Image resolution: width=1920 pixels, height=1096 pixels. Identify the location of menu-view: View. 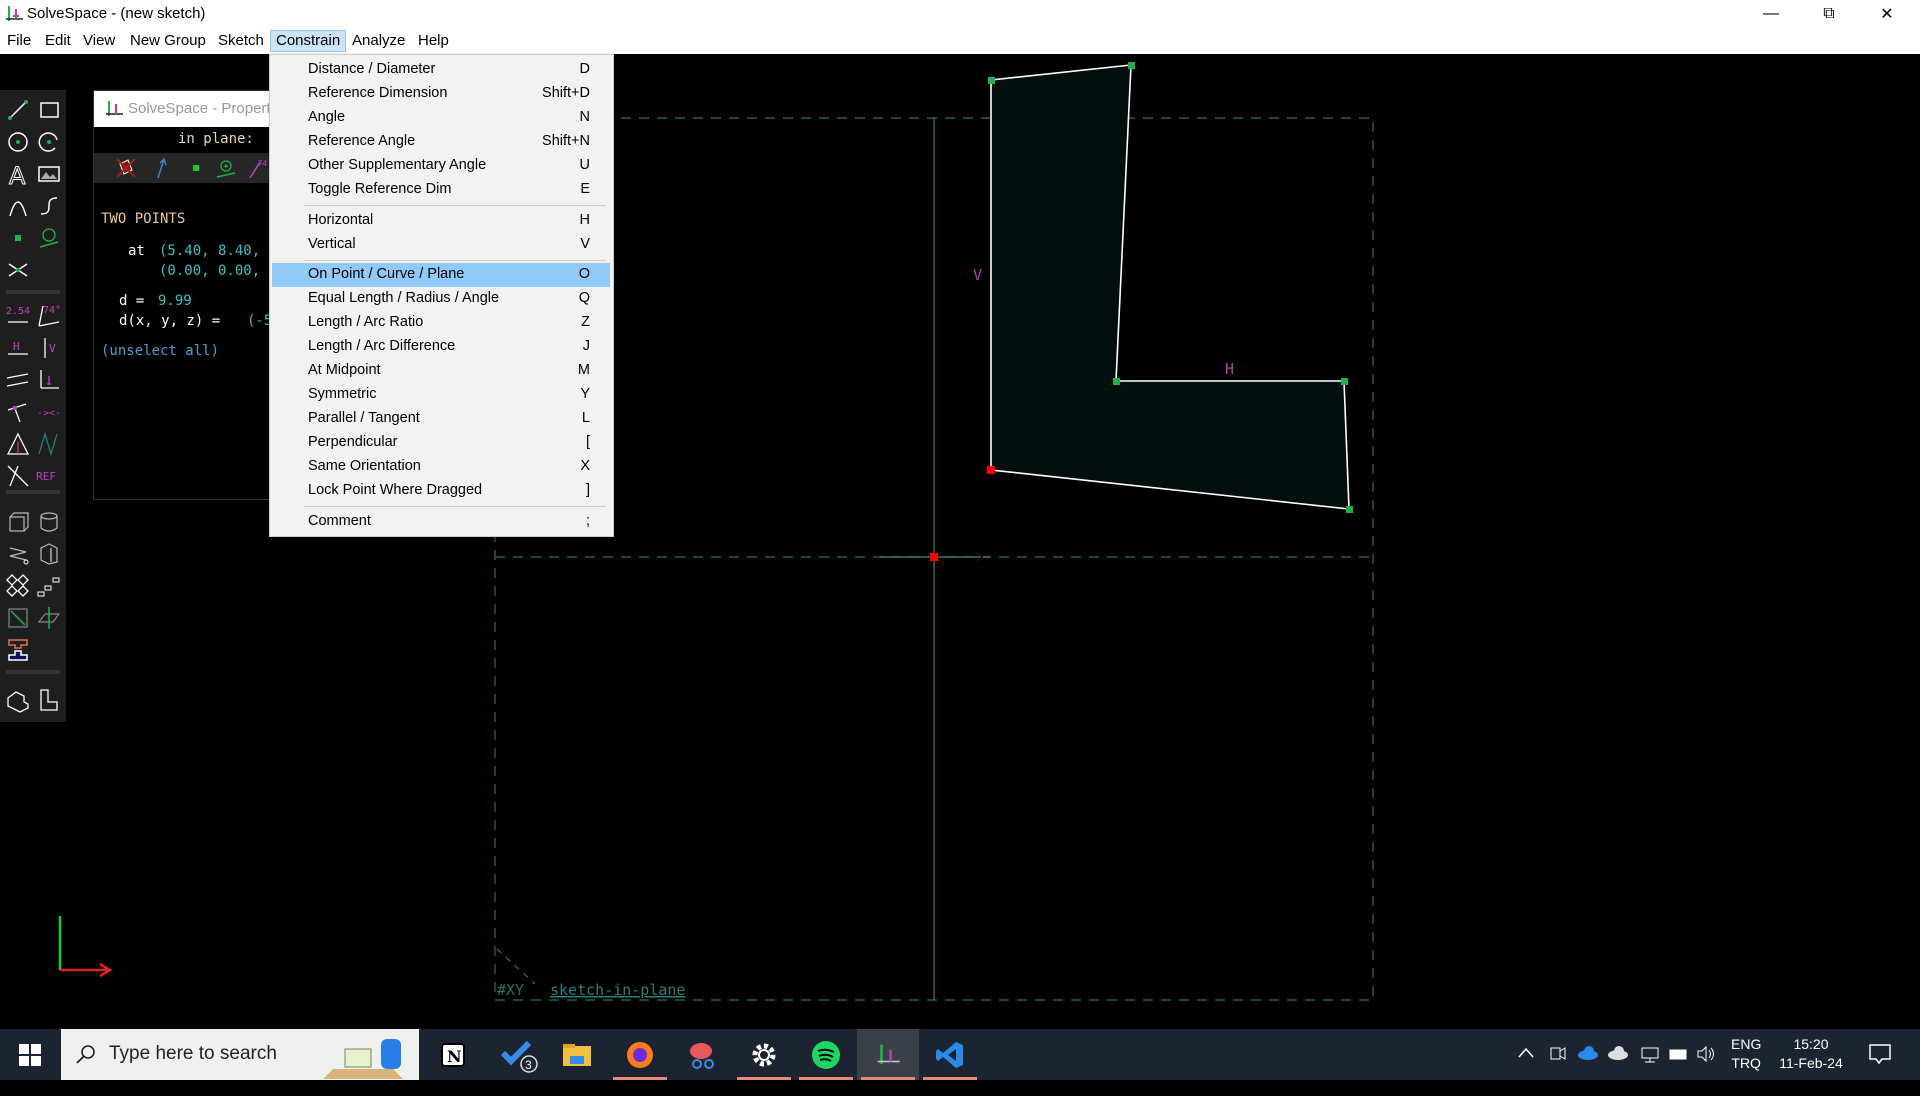
(99, 41).